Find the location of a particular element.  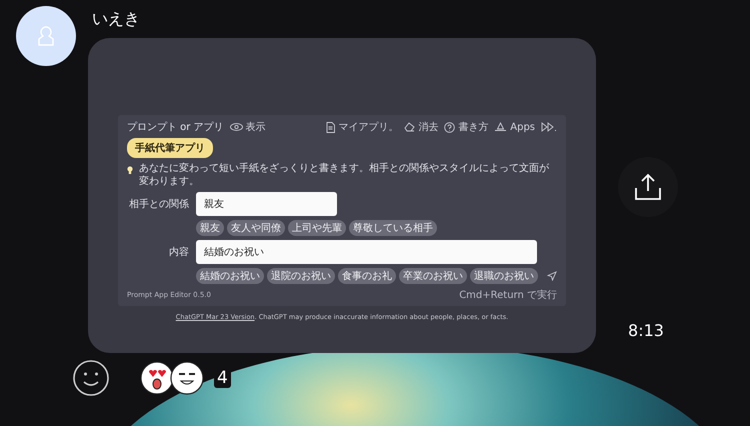

message-time: 8:13 is located at coordinates (646, 330).